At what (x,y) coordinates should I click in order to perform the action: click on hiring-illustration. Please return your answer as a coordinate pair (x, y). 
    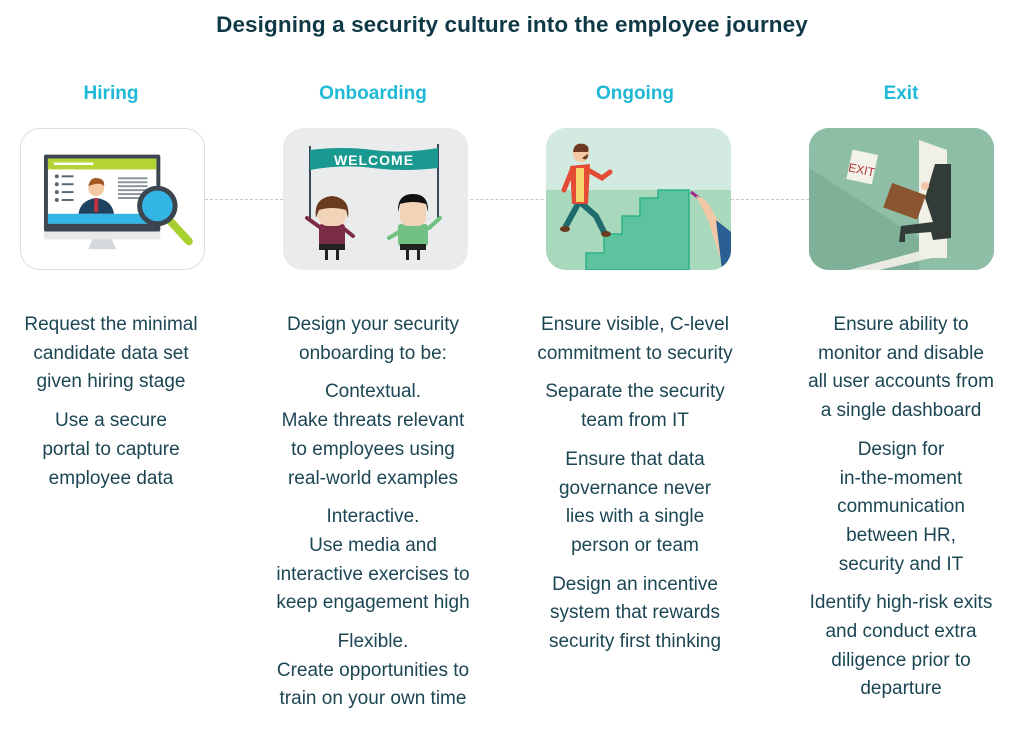
    Looking at the image, I should click on (112, 199).